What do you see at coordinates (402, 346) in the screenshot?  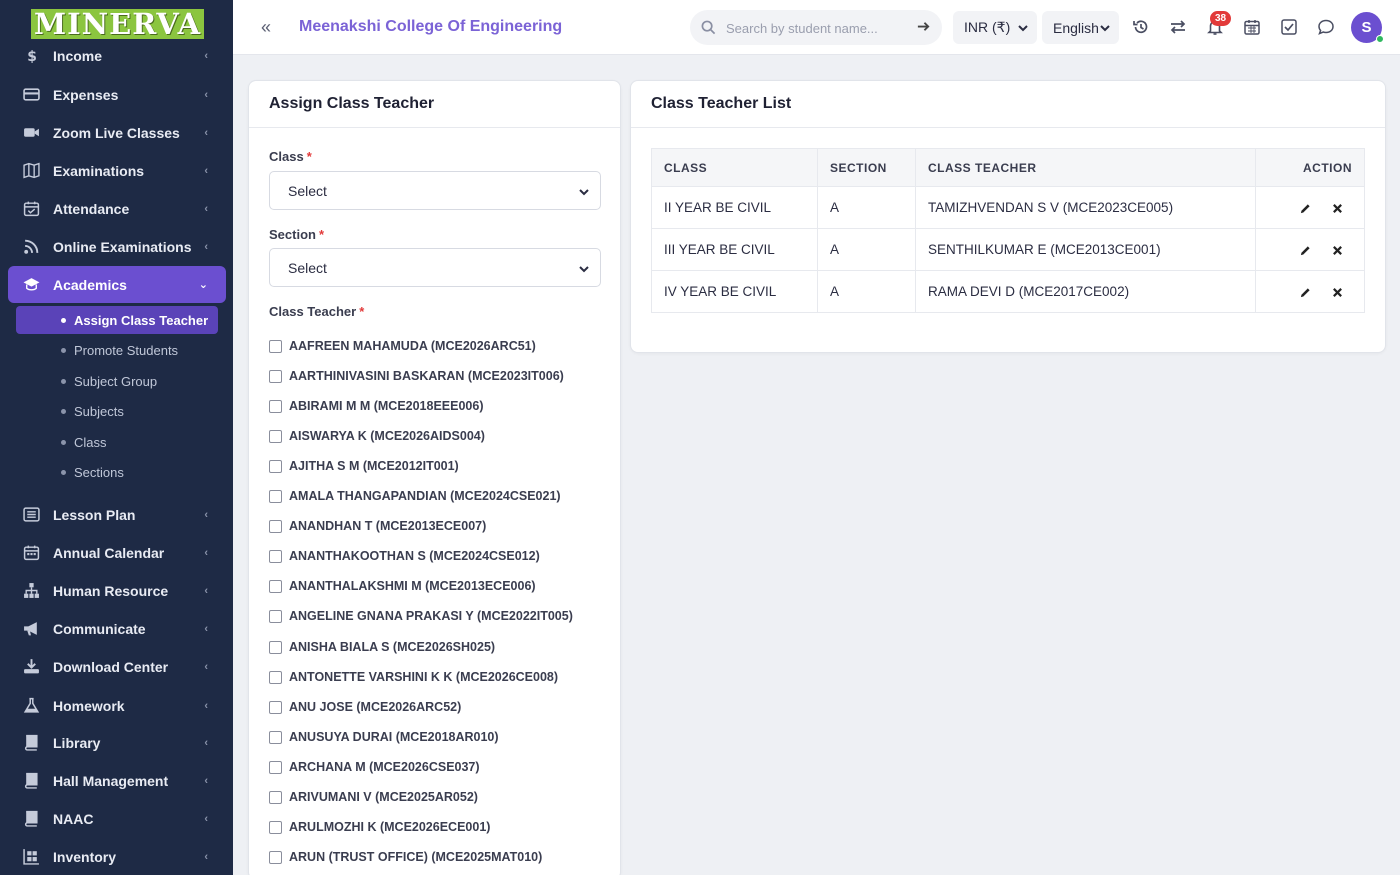 I see `teacher-checkbox-row: AAFREEN MAHAMUDA (MCE2026ARC51)` at bounding box center [402, 346].